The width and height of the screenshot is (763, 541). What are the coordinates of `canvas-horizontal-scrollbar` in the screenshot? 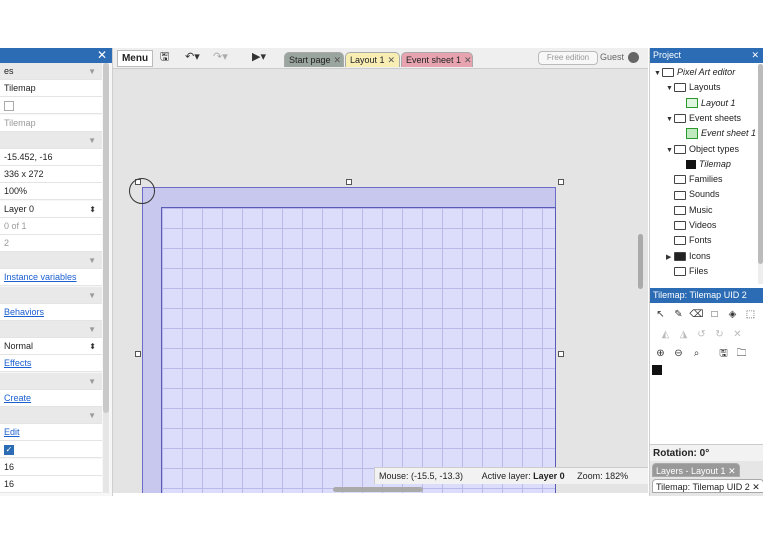 It's located at (378, 489).